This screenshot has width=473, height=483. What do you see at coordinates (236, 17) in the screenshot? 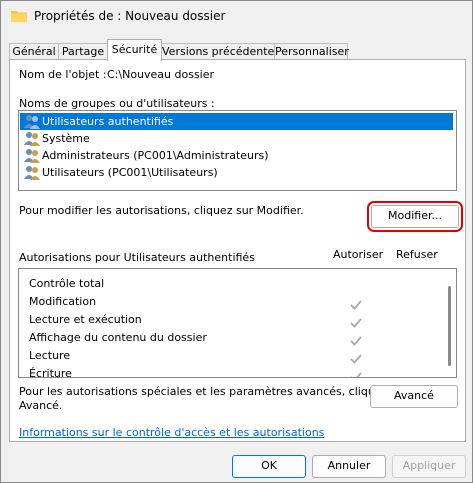
I see `title-bar: Propriétés de : Nouveau dossier` at bounding box center [236, 17].